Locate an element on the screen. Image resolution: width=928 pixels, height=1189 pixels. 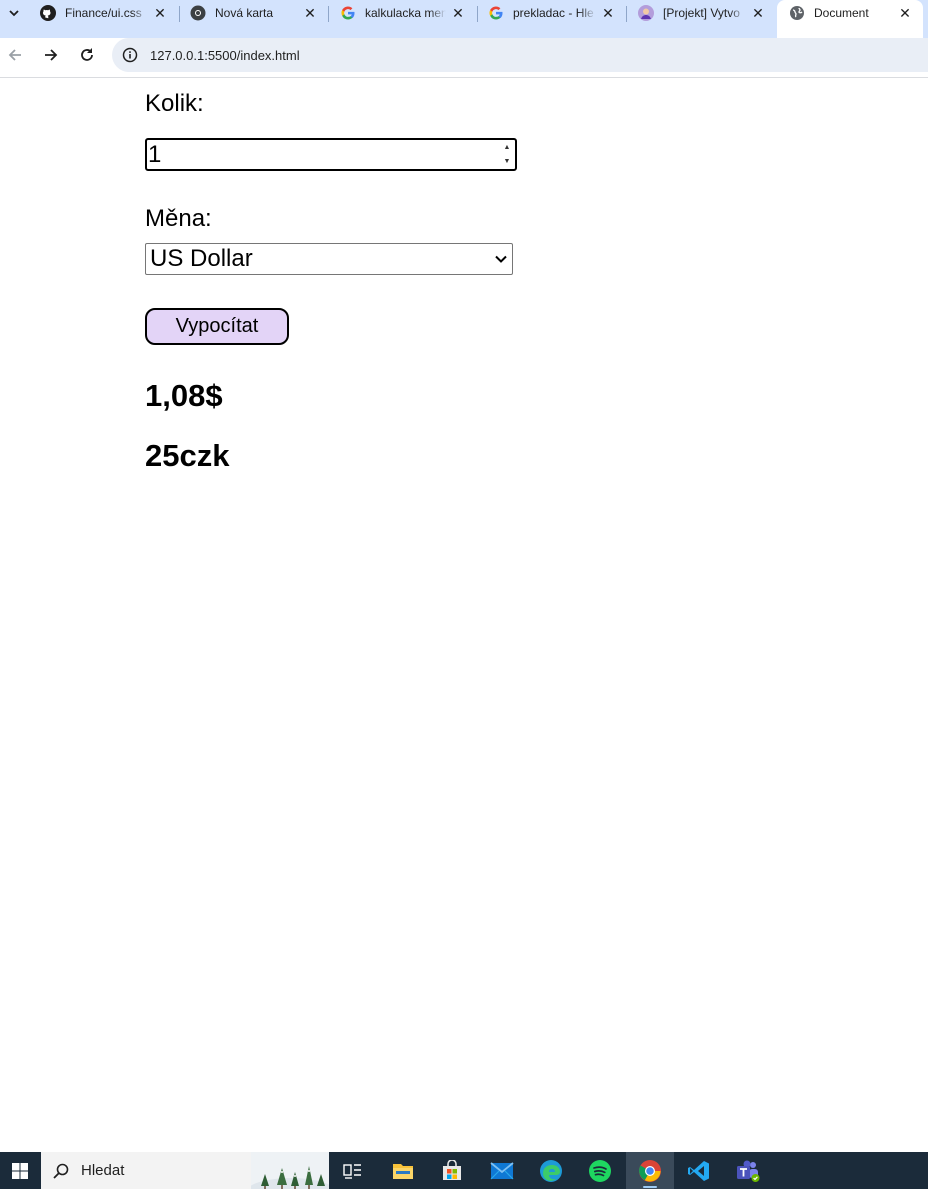
tab-title: [Projekt] Vytvo is located at coordinates (701, 13).